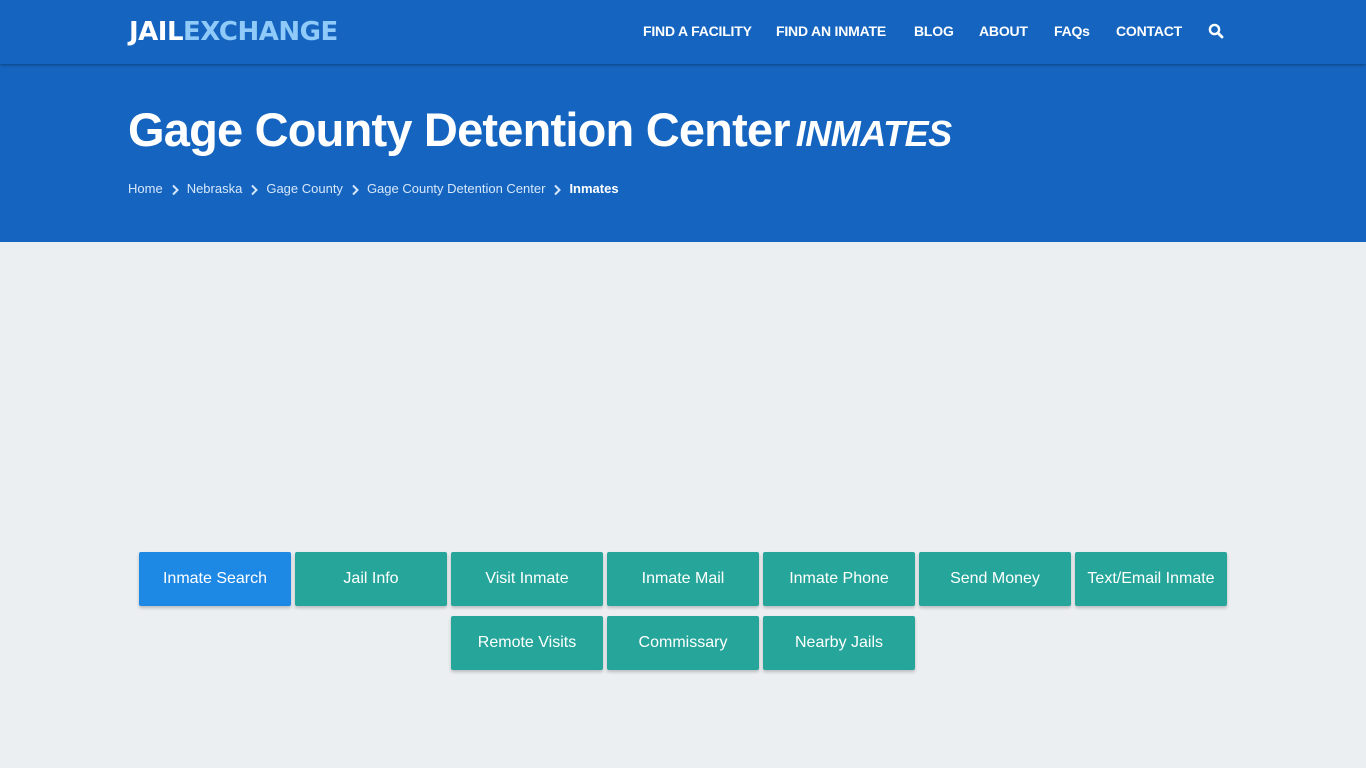  I want to click on inmate-search-button: Inmate Search, so click(215, 579).